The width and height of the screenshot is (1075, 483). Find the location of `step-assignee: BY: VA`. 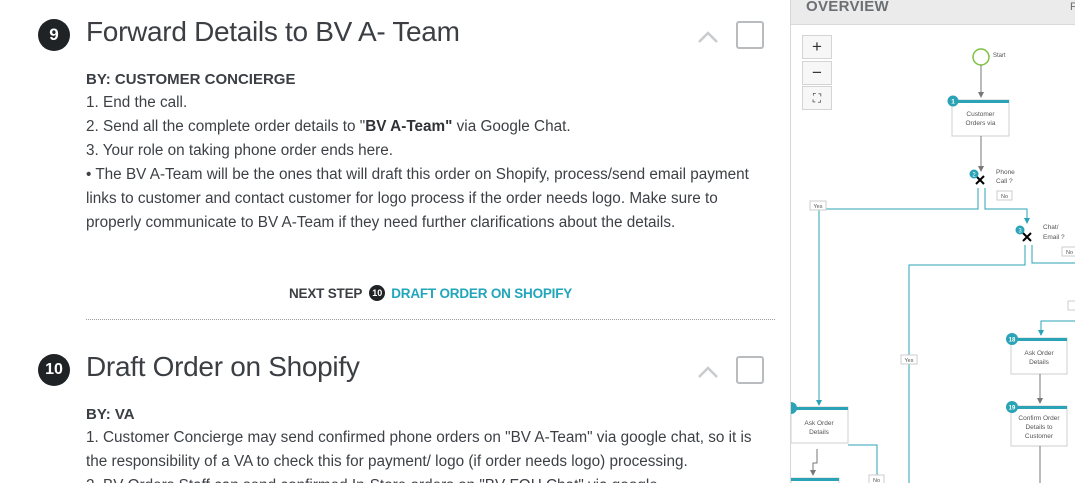

step-assignee: BY: VA is located at coordinates (110, 414).